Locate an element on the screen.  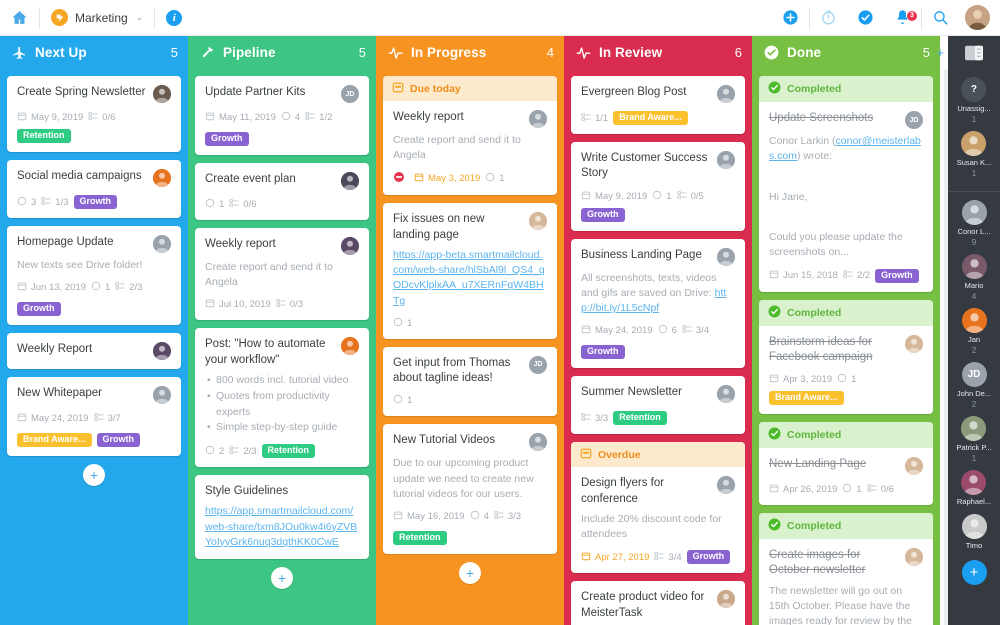
member-item: Conor L... 9 is located at coordinates (974, 223).